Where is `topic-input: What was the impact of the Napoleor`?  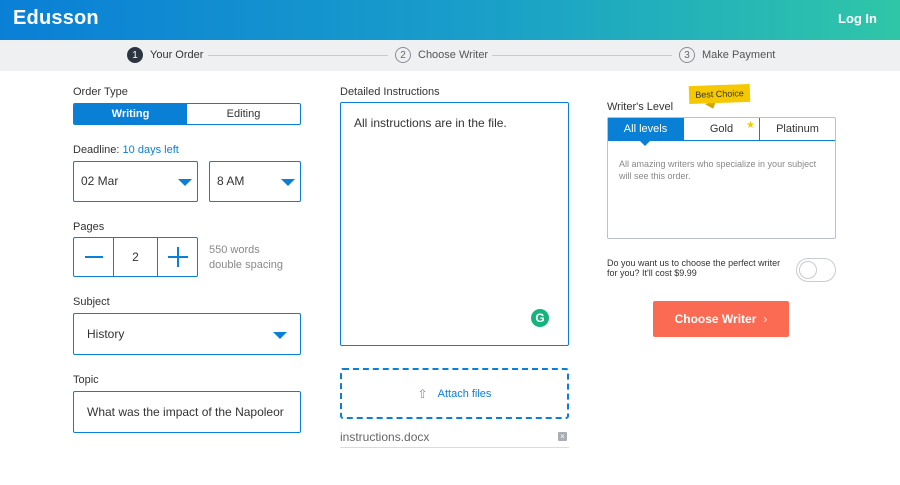
topic-input: What was the impact of the Napoleor is located at coordinates (187, 412).